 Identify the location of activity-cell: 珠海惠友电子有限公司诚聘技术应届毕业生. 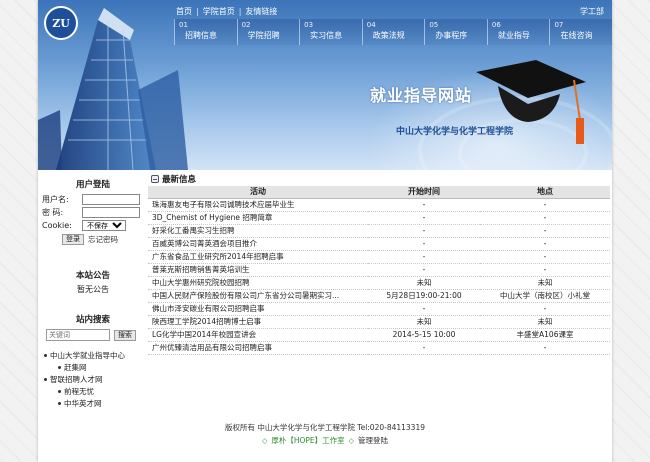
(258, 205).